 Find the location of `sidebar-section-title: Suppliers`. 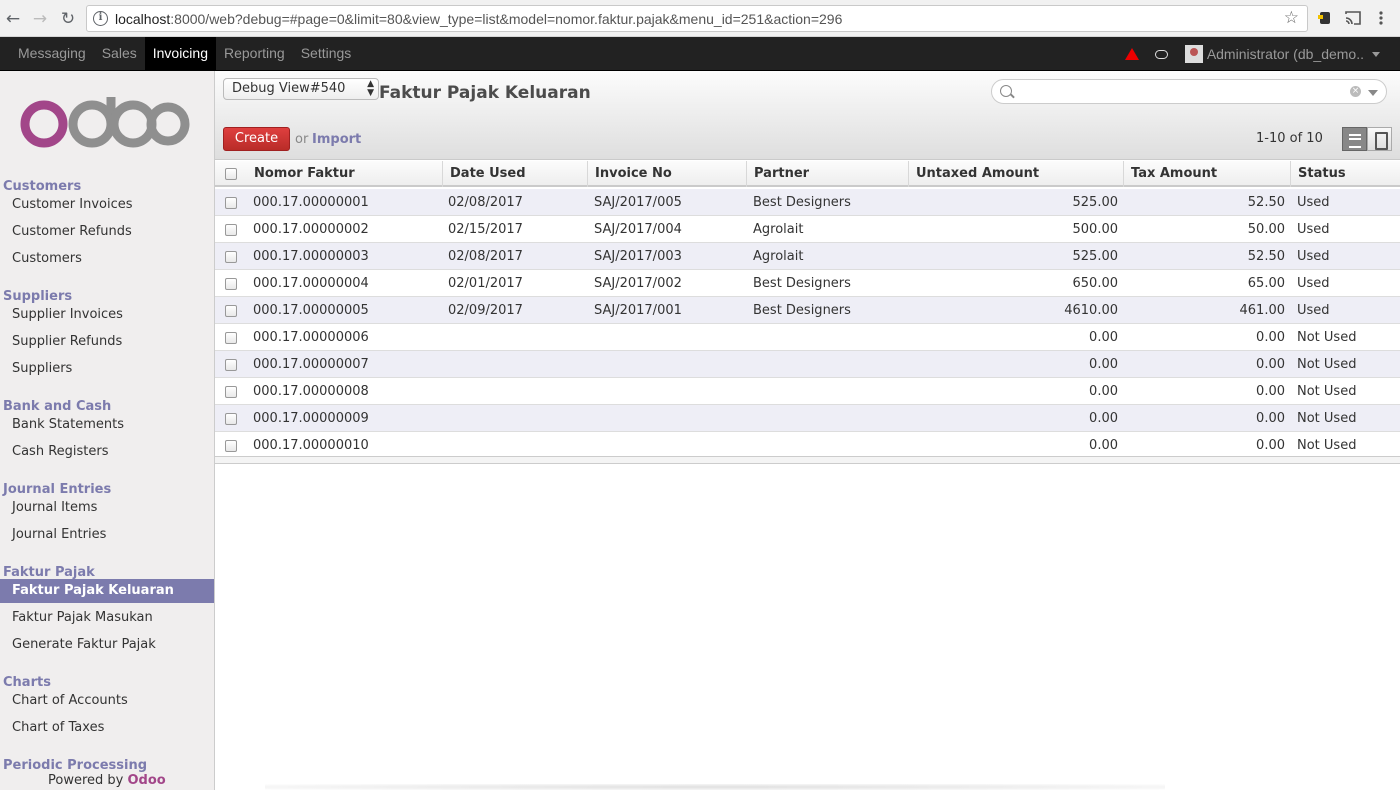

sidebar-section-title: Suppliers is located at coordinates (38, 296).